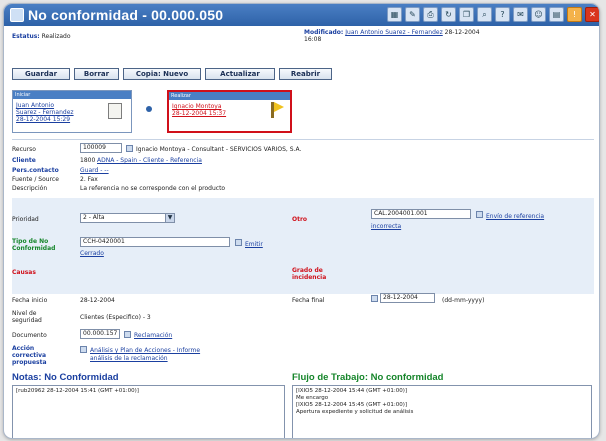 The width and height of the screenshot is (606, 441). Describe the element at coordinates (479, 214) in the screenshot. I see `otro-lookup-icon` at that location.